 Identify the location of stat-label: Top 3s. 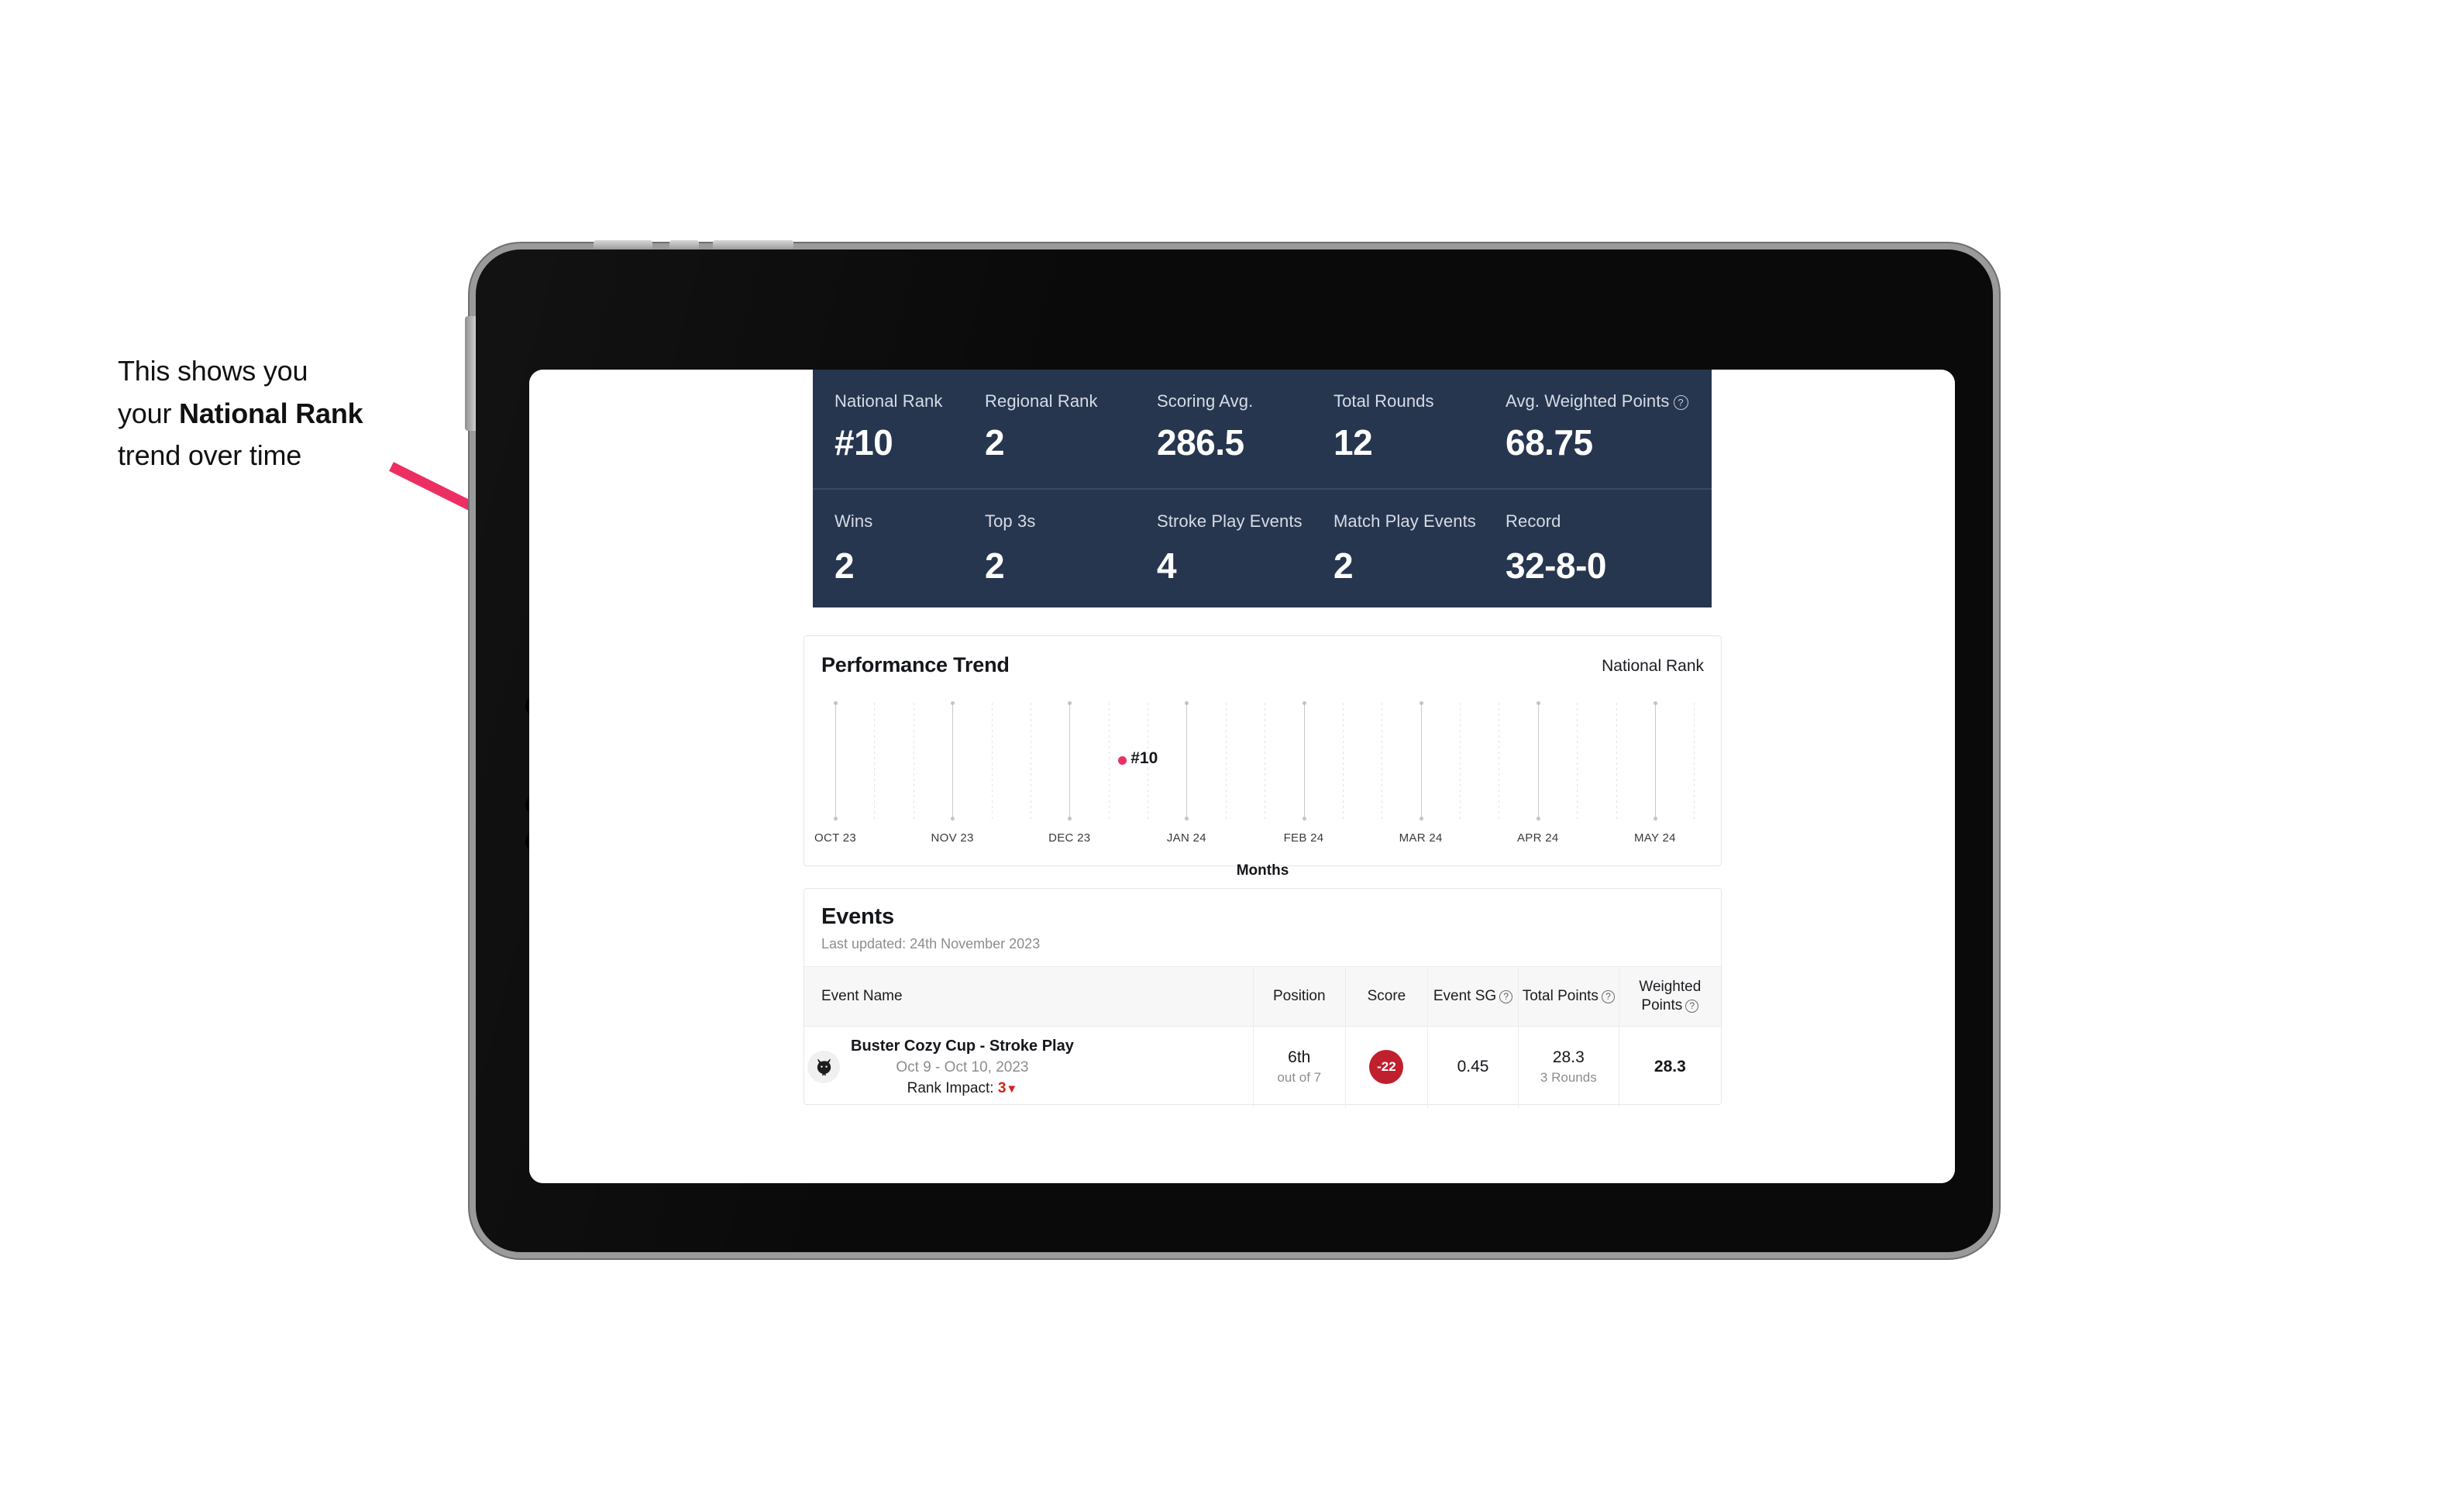
(1010, 521).